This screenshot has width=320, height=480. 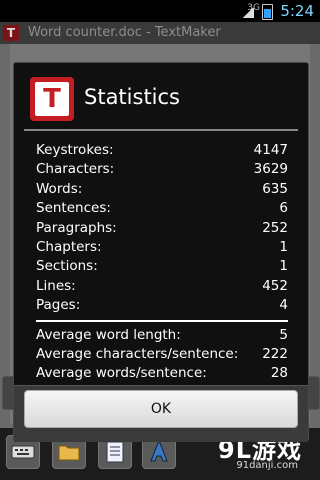 What do you see at coordinates (52, 99) in the screenshot?
I see `textmaker-icon: T` at bounding box center [52, 99].